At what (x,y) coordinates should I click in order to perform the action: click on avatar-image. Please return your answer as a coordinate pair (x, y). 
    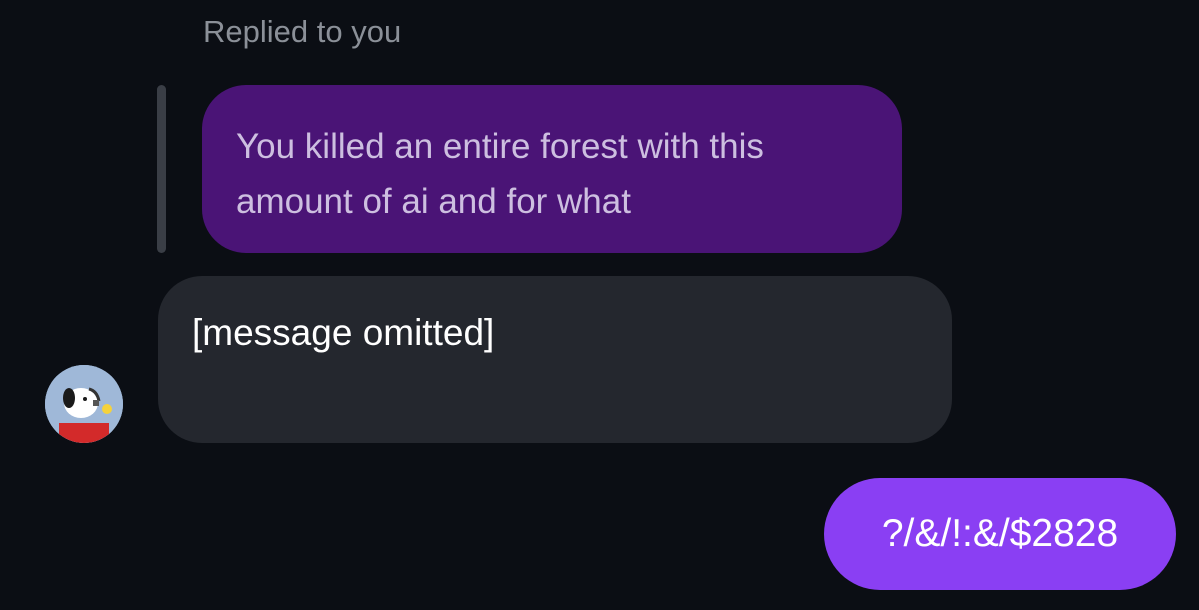
    Looking at the image, I should click on (84, 404).